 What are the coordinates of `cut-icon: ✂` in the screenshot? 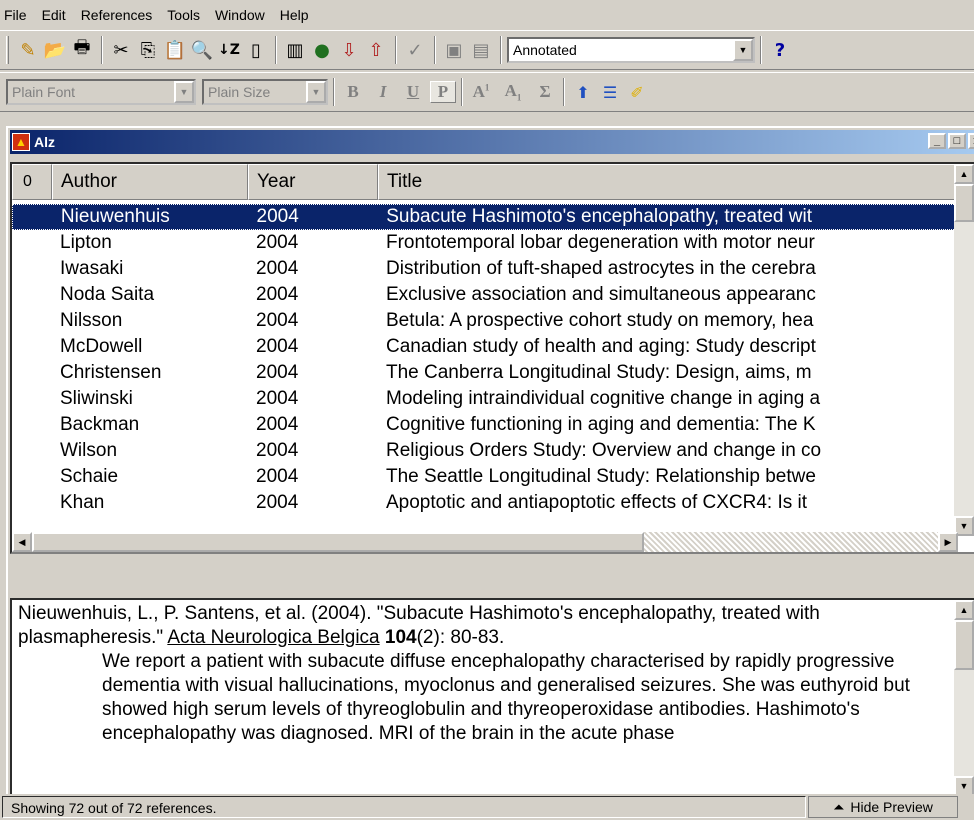 It's located at (121, 50).